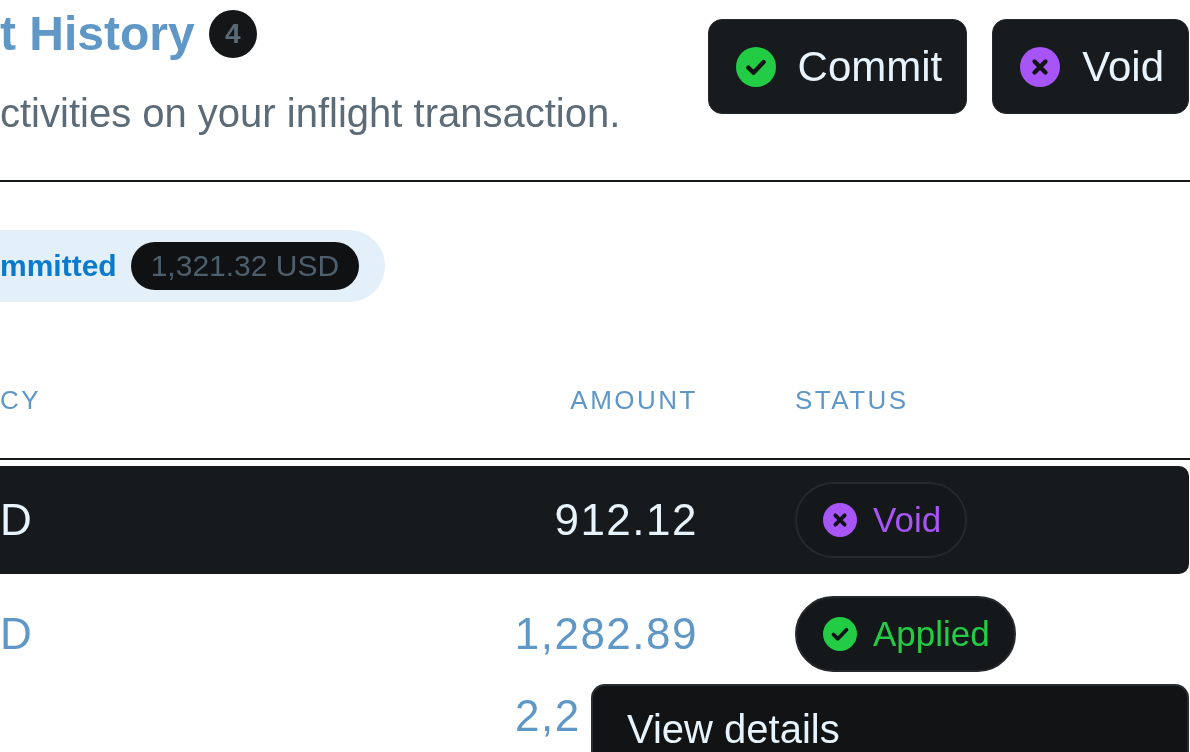 This screenshot has width=1190, height=752. Describe the element at coordinates (58, 266) in the screenshot. I see `summary-label: mmitted` at that location.